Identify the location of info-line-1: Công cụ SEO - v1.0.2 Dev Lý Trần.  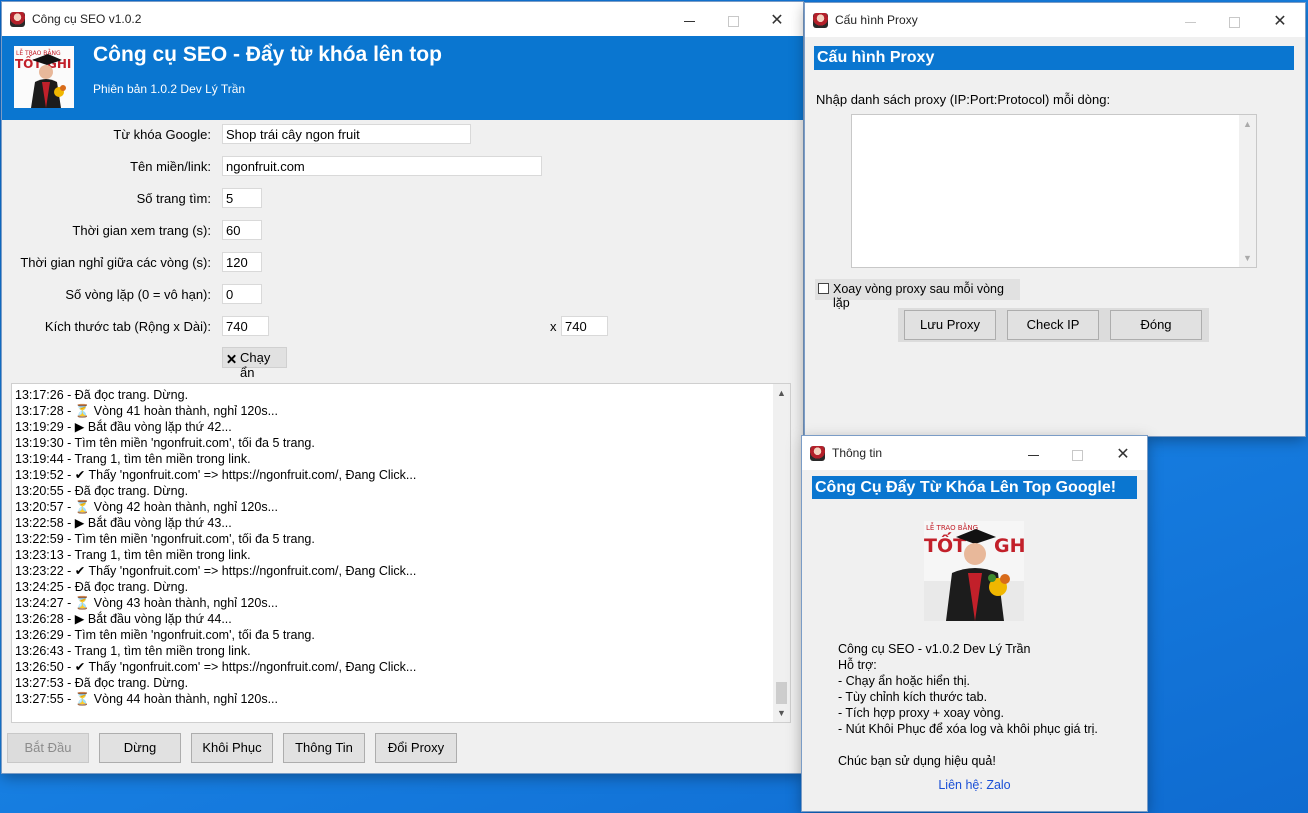
(934, 649).